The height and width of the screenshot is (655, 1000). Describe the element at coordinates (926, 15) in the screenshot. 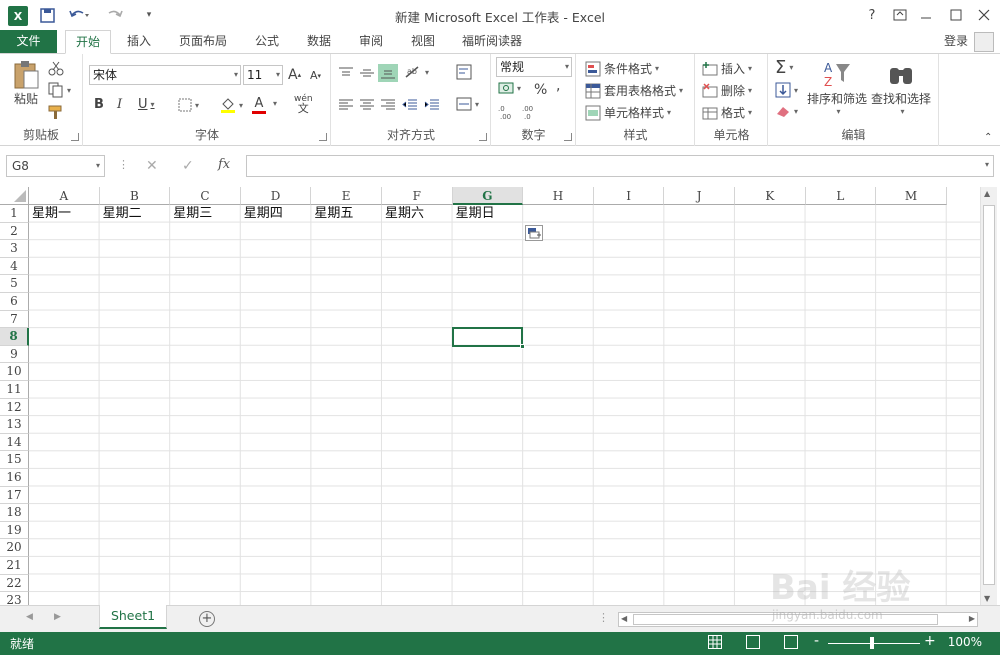

I see `minimize-icon` at that location.